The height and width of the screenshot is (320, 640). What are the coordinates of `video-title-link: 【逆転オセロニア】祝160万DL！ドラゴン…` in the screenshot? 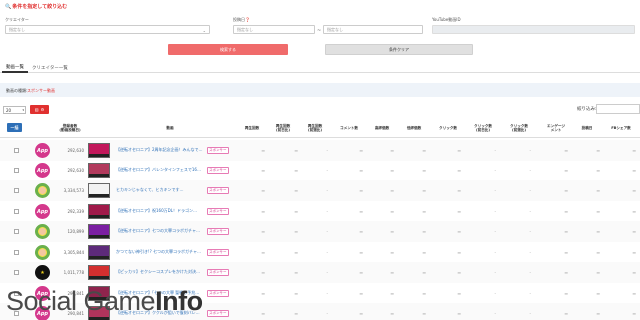 It's located at (162, 211).